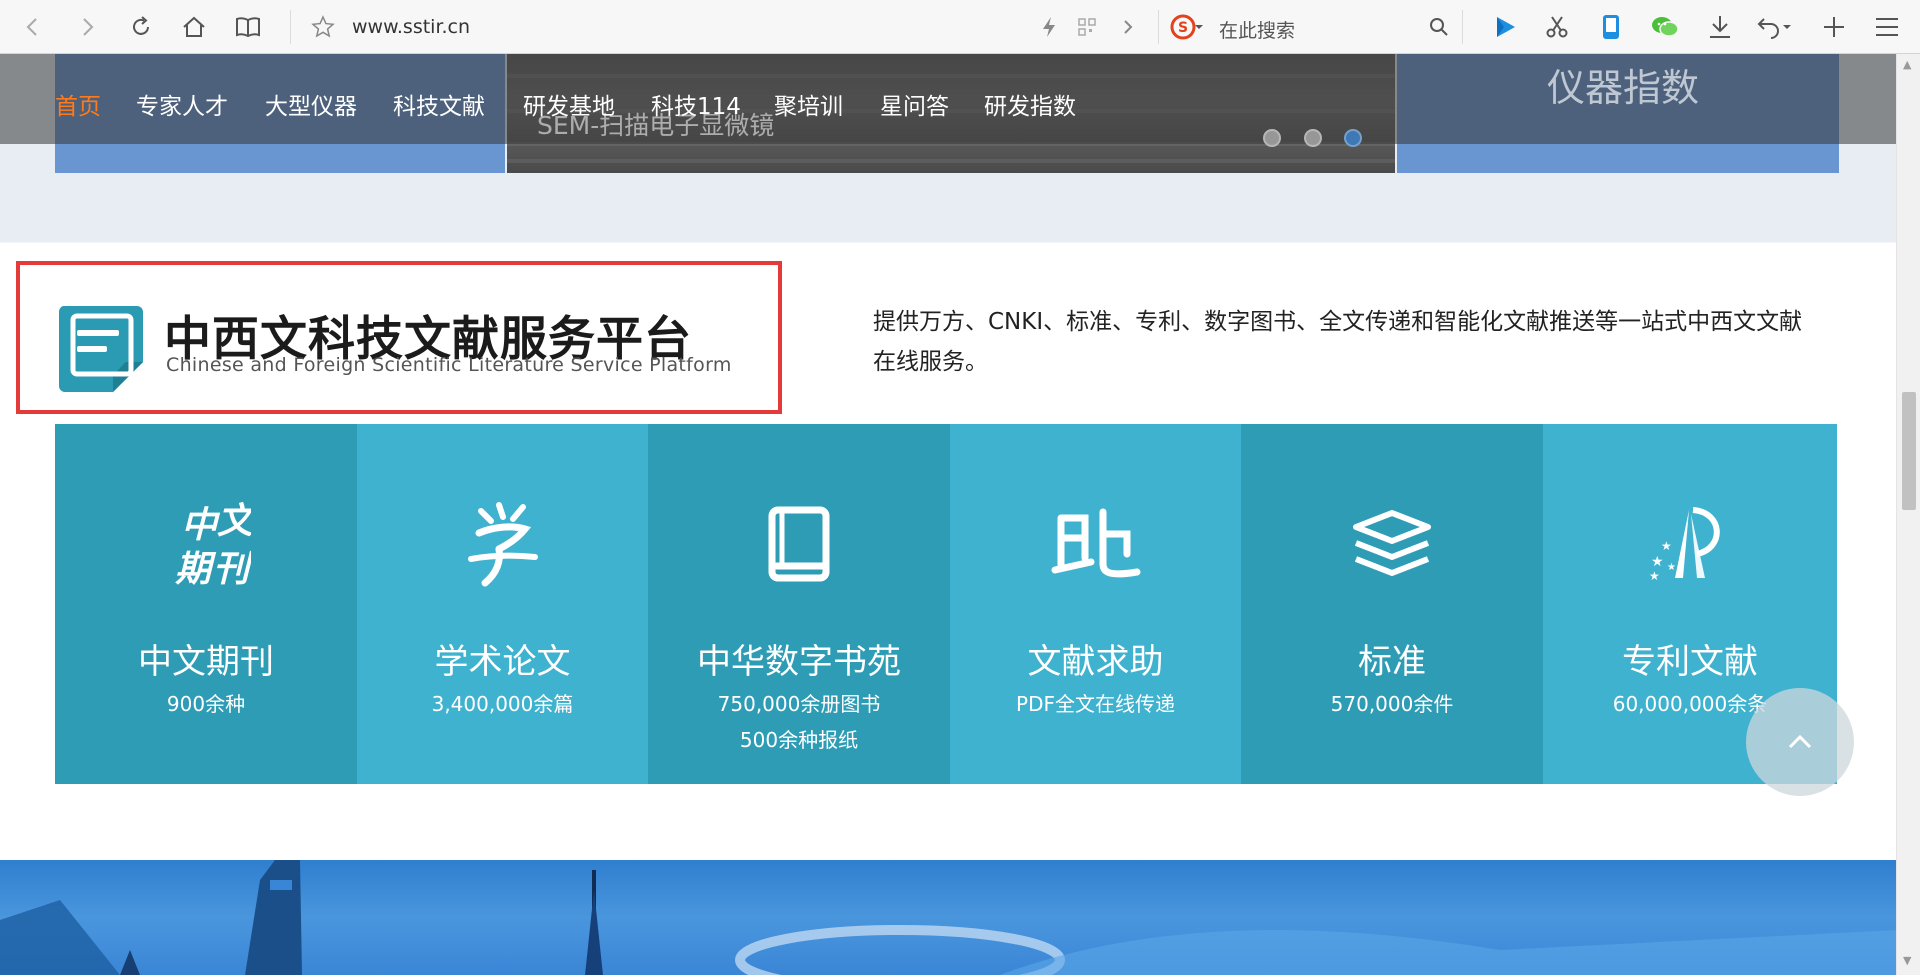 The height and width of the screenshot is (975, 1920). What do you see at coordinates (234, 521) in the screenshot?
I see `svg-text: 文` at bounding box center [234, 521].